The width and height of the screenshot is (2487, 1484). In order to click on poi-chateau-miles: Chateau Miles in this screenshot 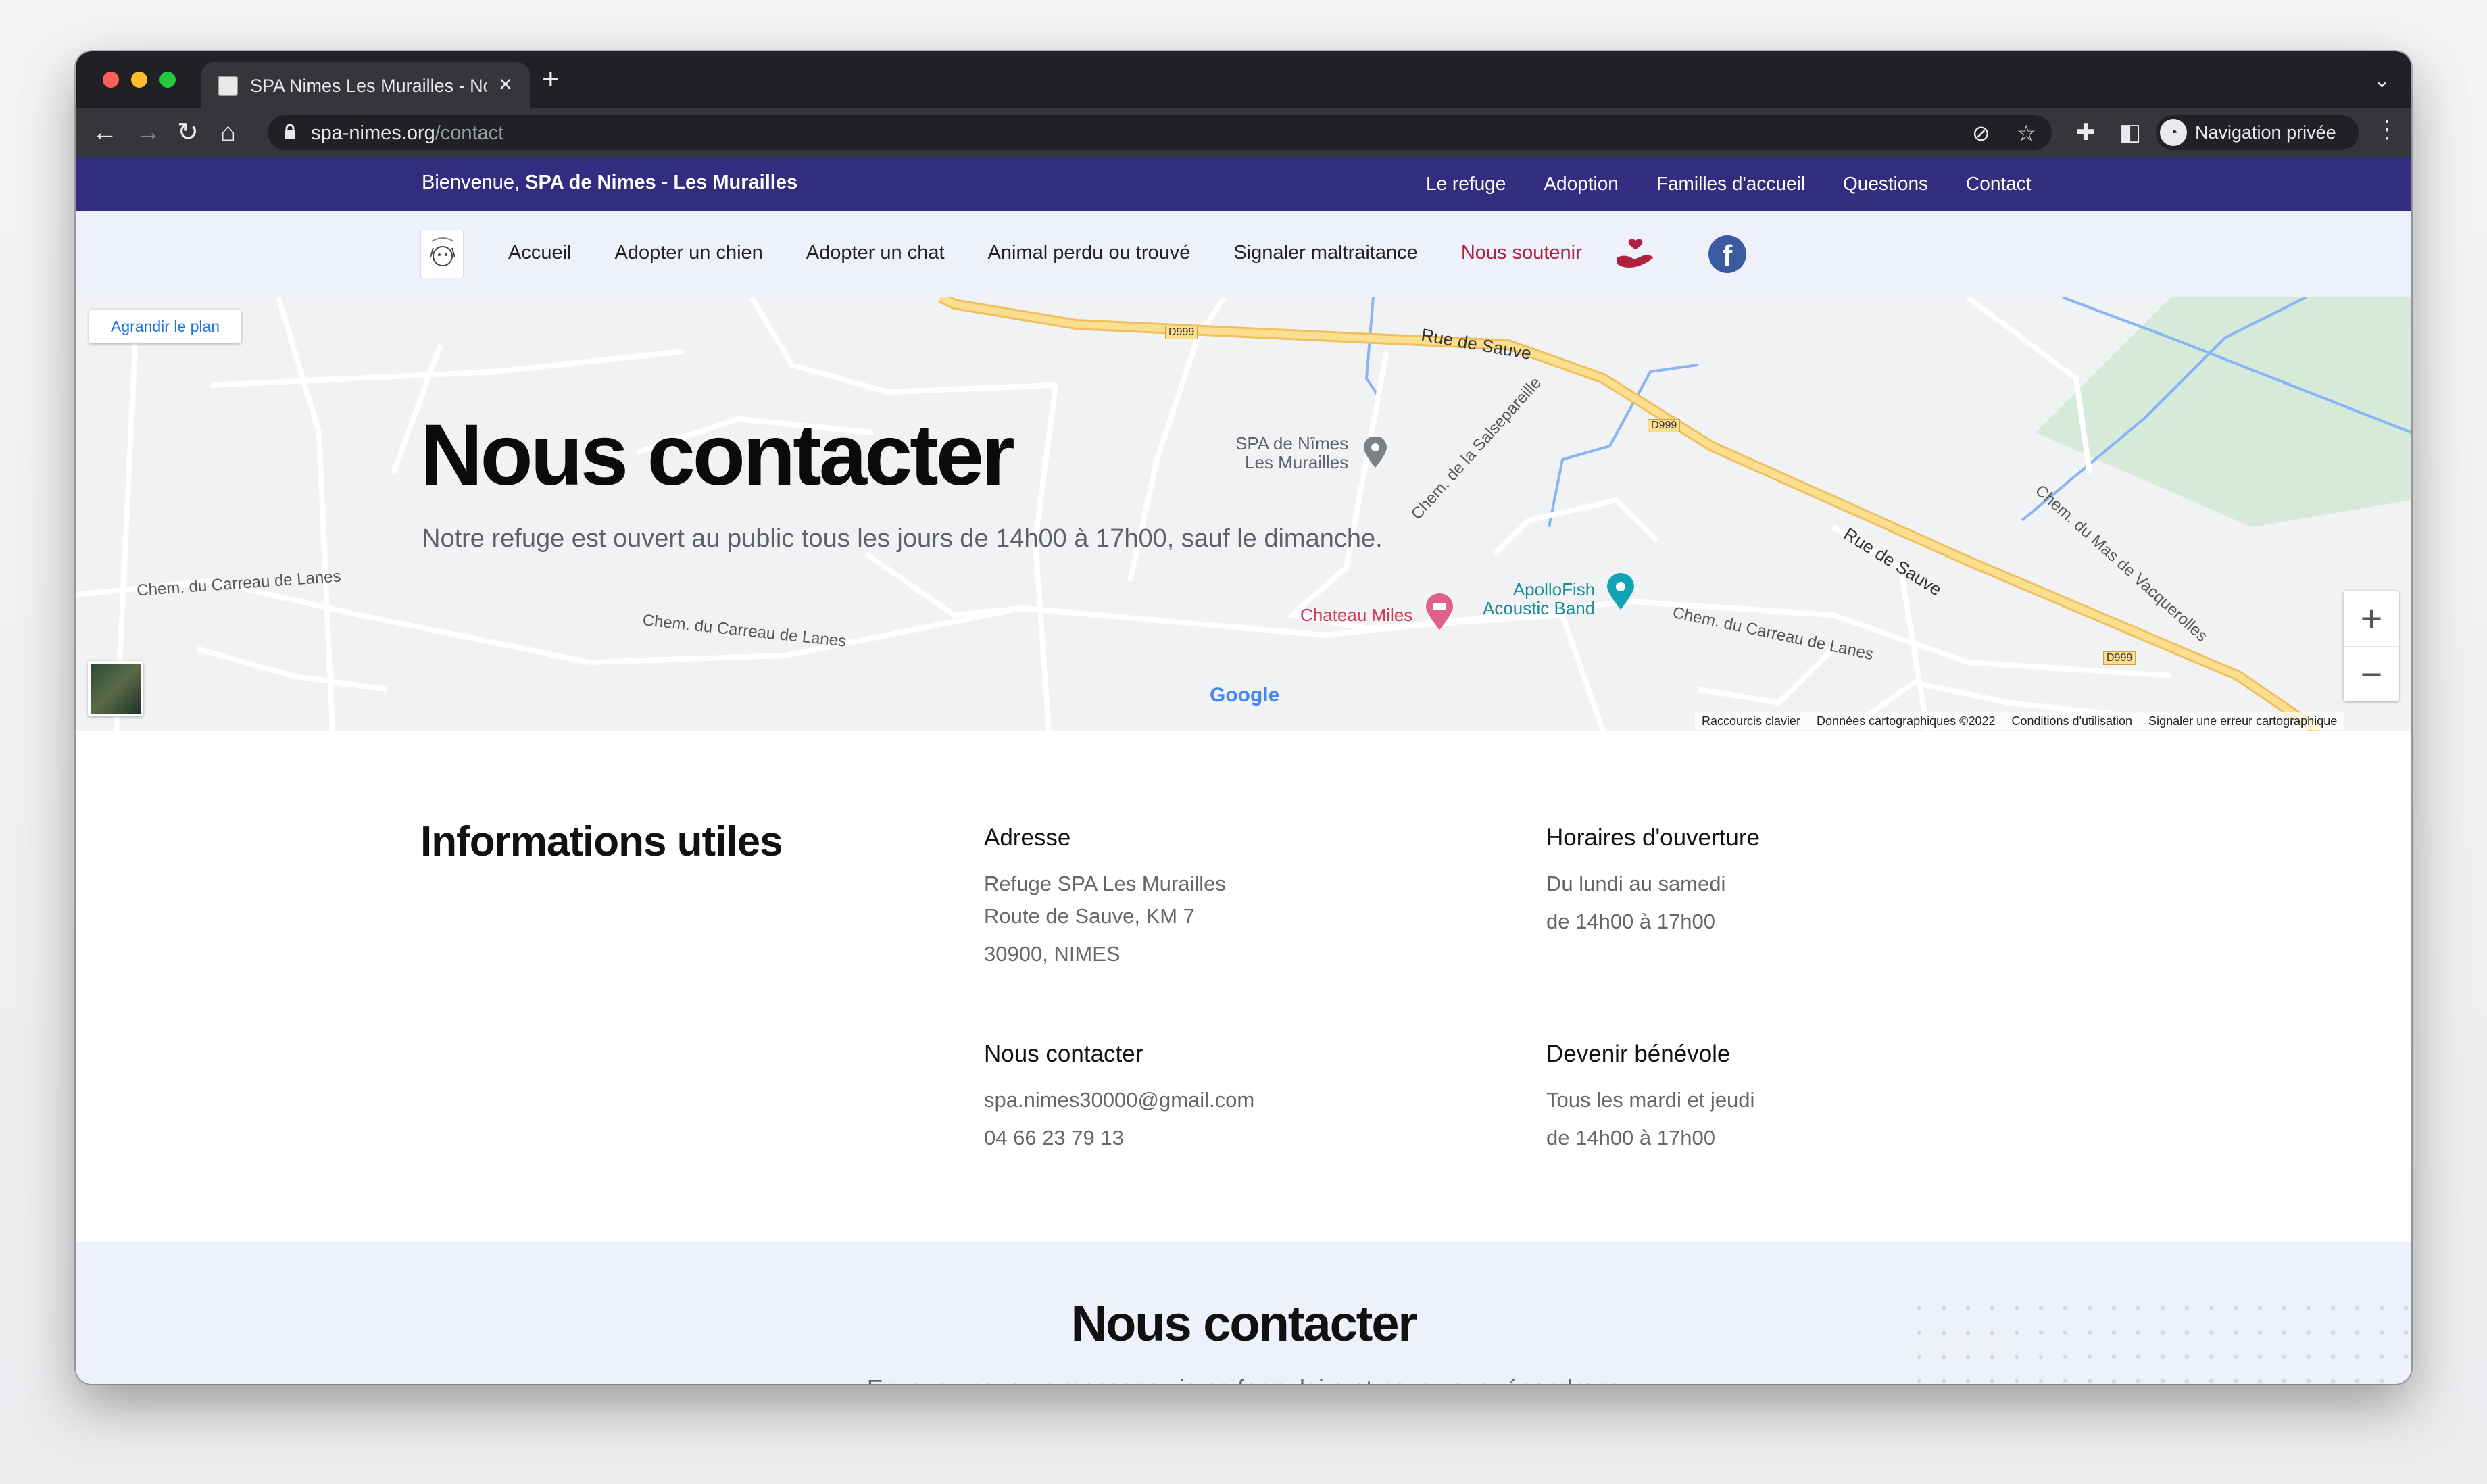, I will do `click(1356, 614)`.